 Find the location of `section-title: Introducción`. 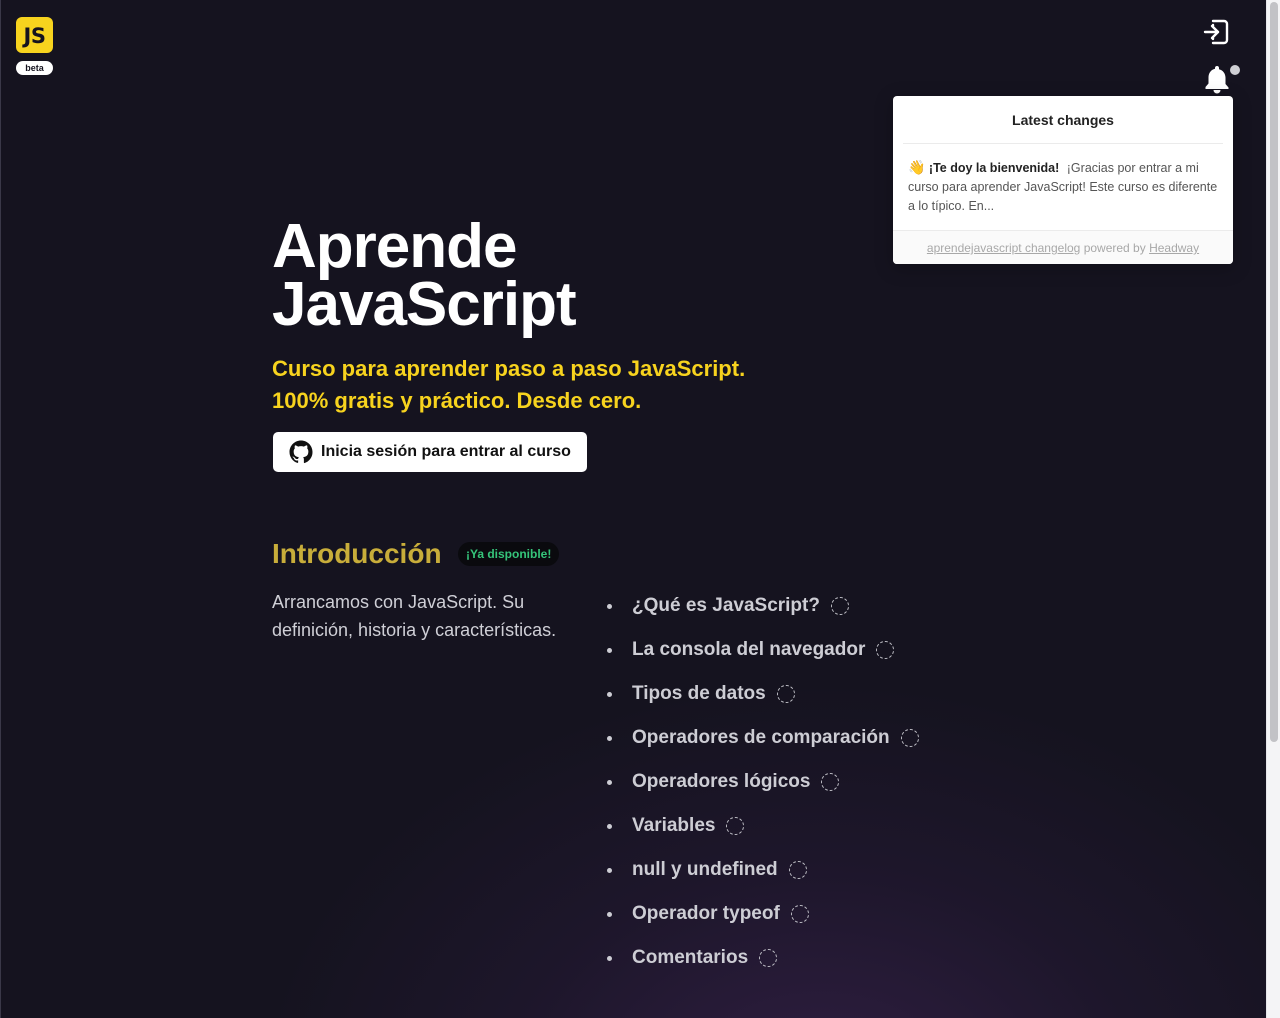

section-title: Introducción is located at coordinates (357, 553).